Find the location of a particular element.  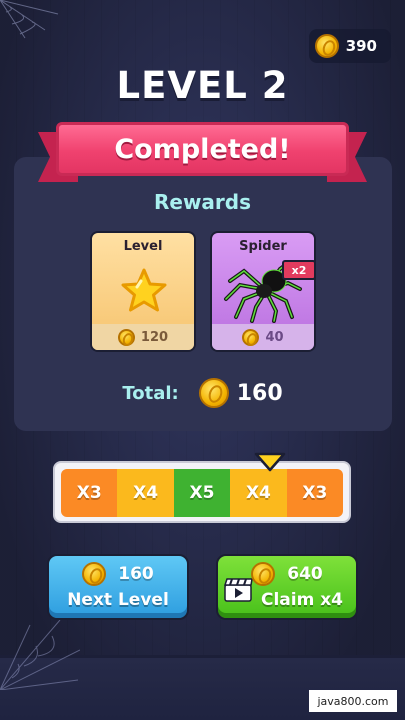

coin-balance-value: 390 is located at coordinates (361, 46).